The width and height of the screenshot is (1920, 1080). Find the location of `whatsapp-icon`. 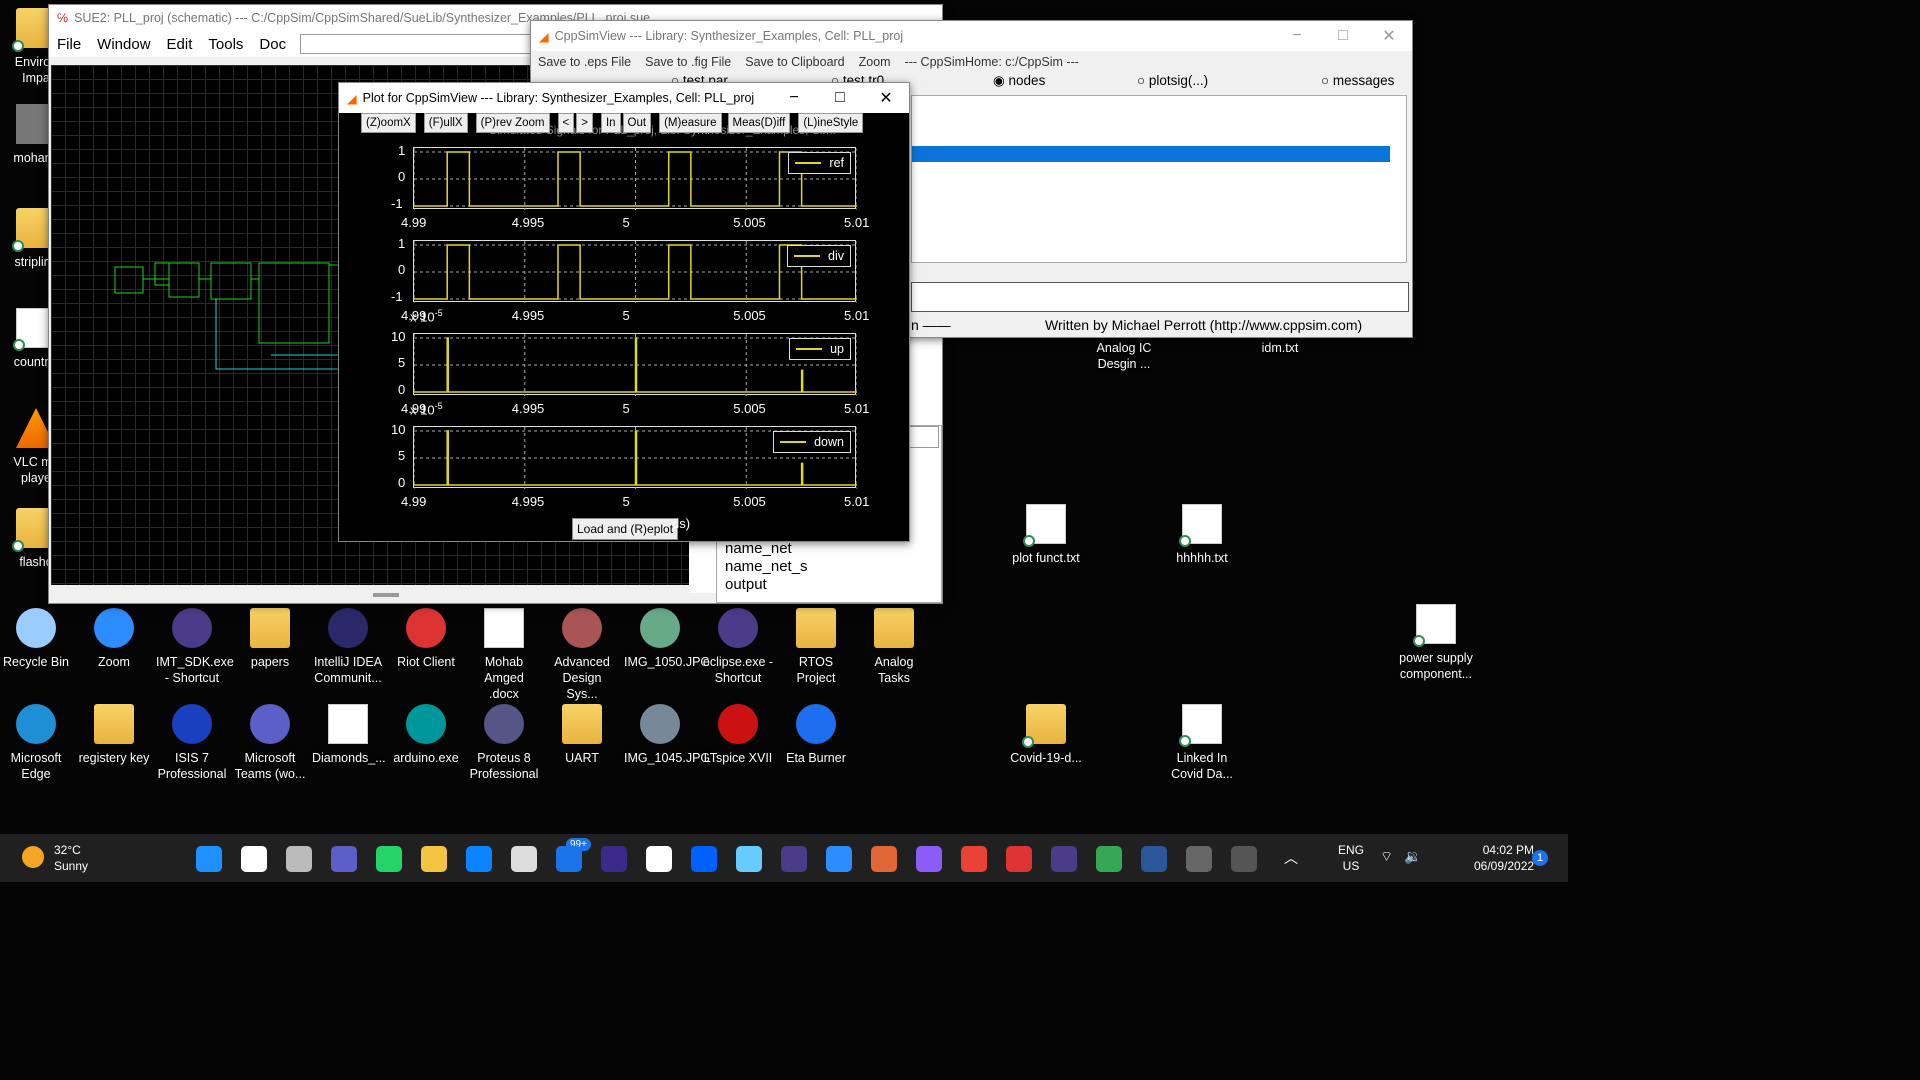

whatsapp-icon is located at coordinates (389, 859).